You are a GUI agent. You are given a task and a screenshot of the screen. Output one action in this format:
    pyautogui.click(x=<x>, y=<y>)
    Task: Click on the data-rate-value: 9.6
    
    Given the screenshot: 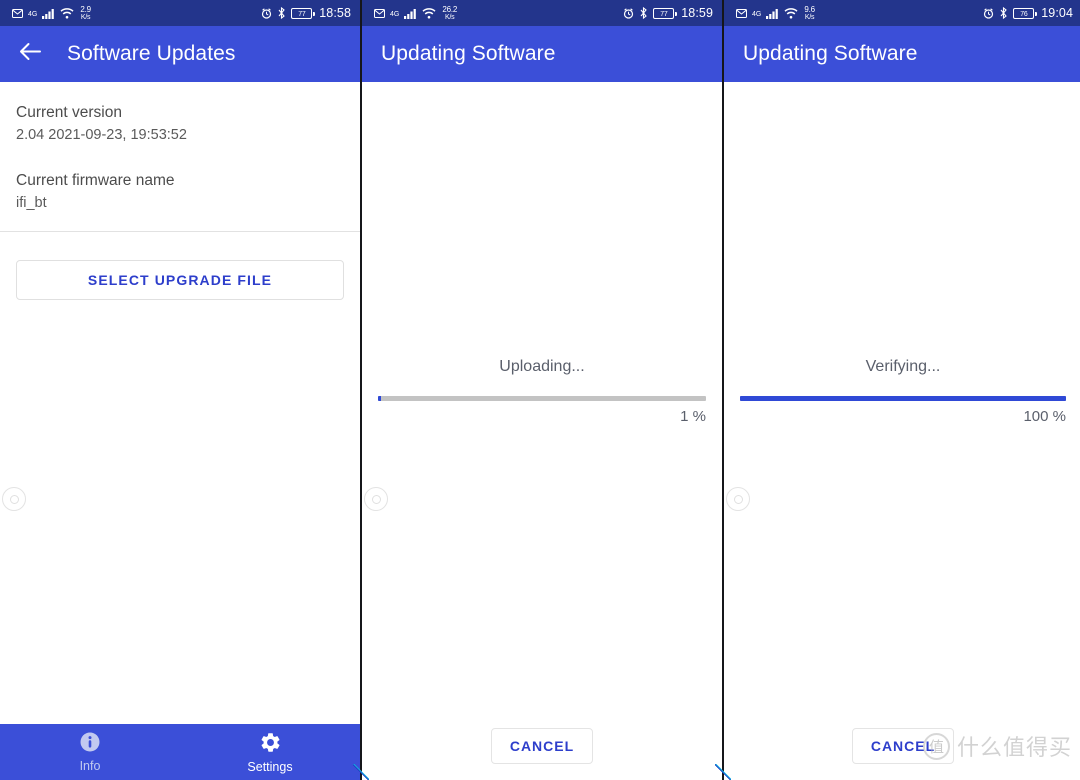 What is the action you would take?
    pyautogui.click(x=809, y=9)
    